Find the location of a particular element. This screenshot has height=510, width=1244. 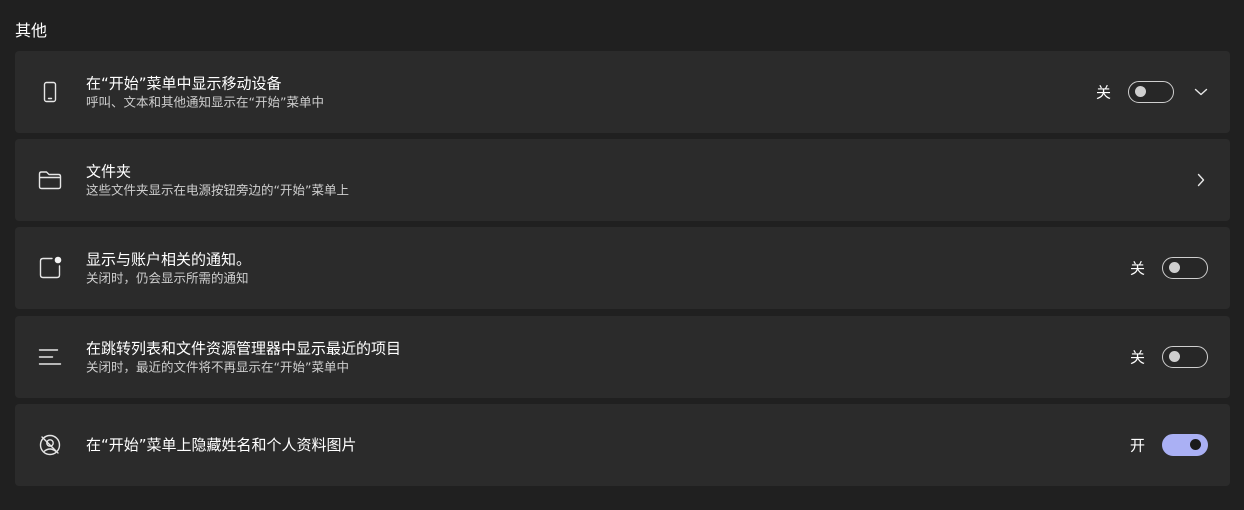

setting-description: 呼叫、文本和其他通知显示在“开始”菜单中 is located at coordinates (205, 102).